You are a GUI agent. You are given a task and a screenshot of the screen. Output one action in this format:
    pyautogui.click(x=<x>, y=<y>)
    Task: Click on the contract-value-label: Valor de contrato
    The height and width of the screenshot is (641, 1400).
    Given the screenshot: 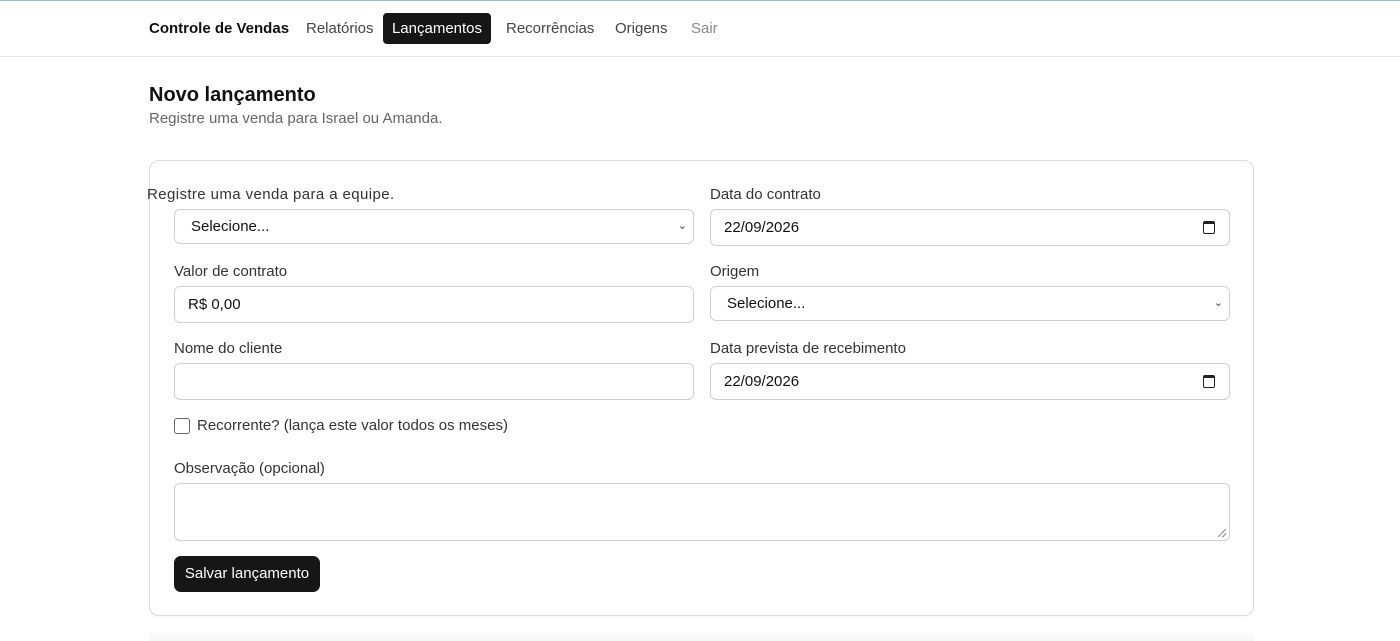 What is the action you would take?
    pyautogui.click(x=231, y=271)
    